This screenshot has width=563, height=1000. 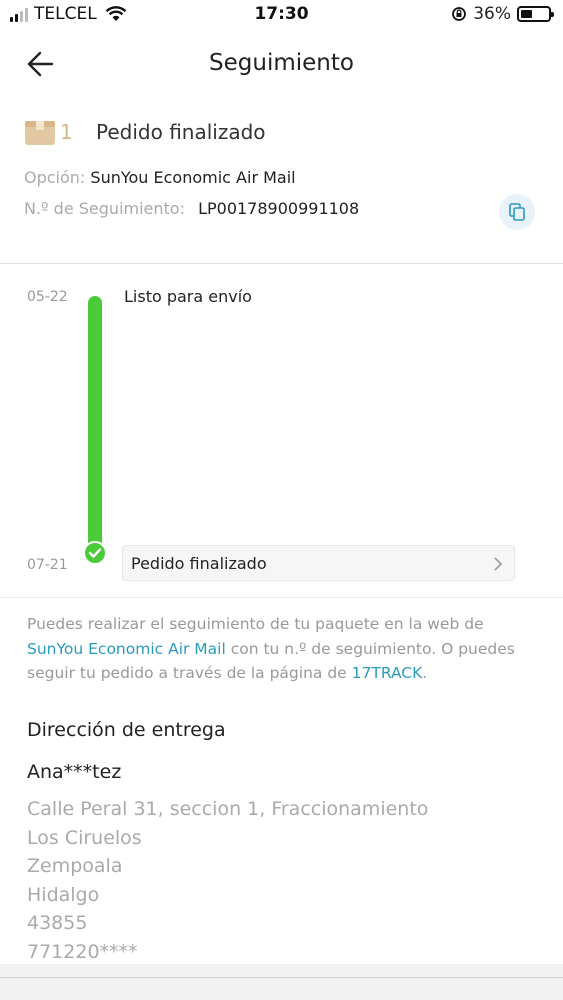 What do you see at coordinates (47, 565) in the screenshot?
I see `timeline-date: 07-21` at bounding box center [47, 565].